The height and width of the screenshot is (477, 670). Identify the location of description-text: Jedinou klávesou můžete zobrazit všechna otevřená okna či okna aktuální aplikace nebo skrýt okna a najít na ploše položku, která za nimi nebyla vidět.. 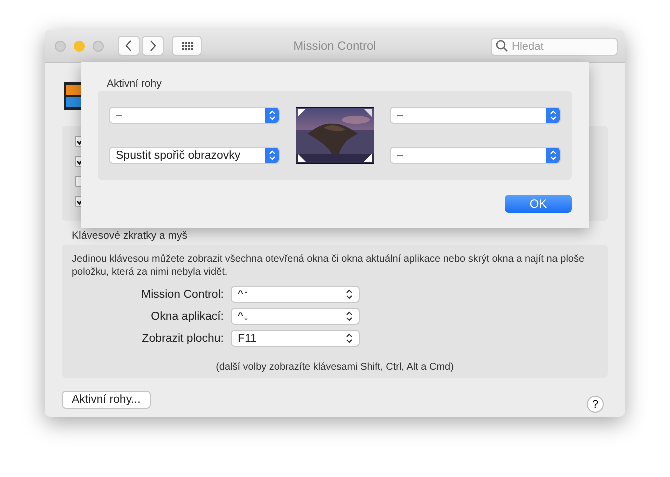
(329, 266).